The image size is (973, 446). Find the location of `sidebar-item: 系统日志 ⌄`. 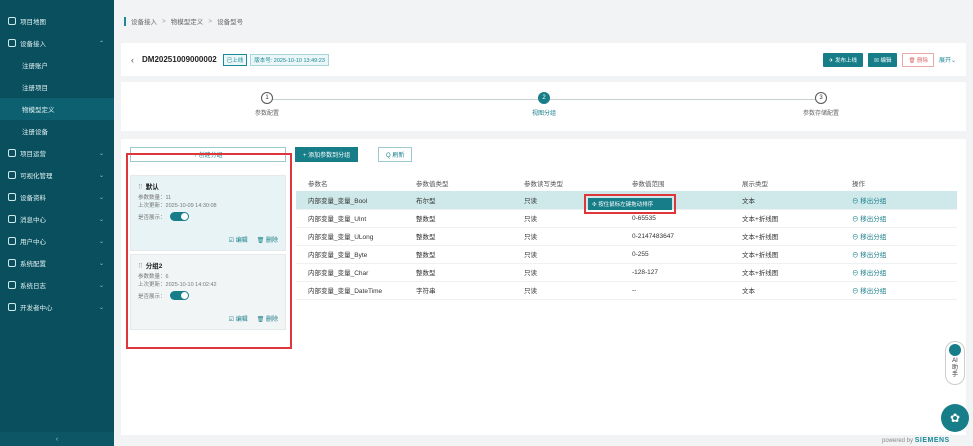

sidebar-item: 系统日志 ⌄ is located at coordinates (57, 285).